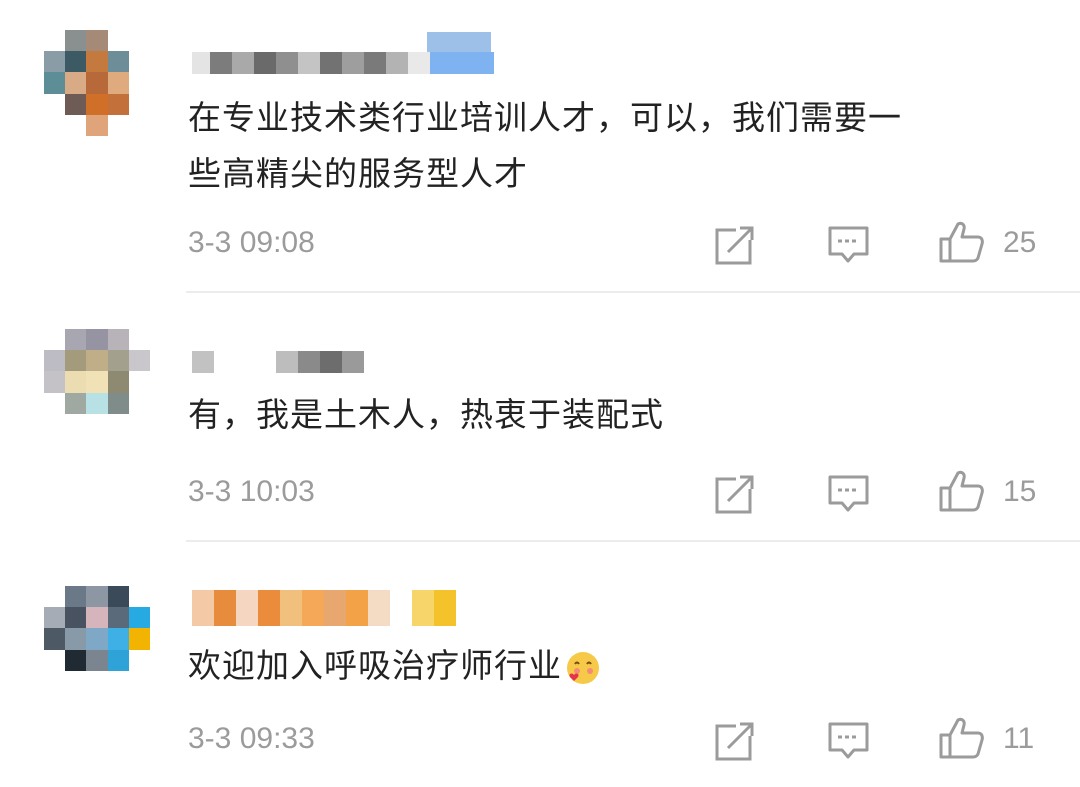 This screenshot has width=1080, height=787. I want to click on comment-text-line: 欢迎加入呼吸治疗师行业, so click(395, 666).